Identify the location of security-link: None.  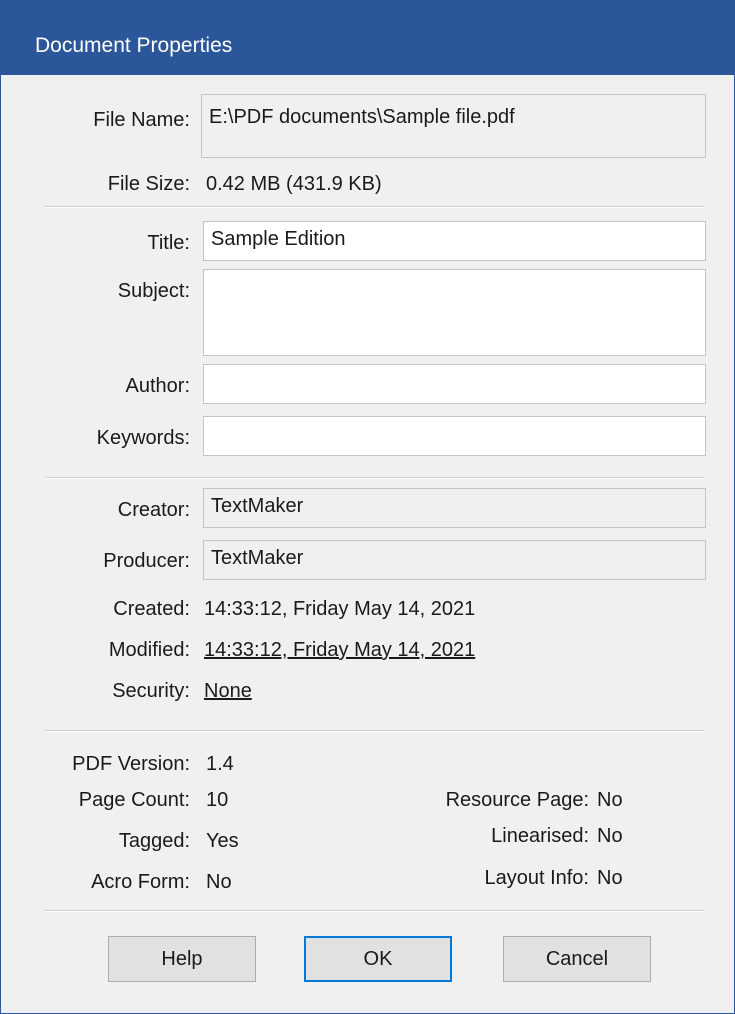
(228, 691).